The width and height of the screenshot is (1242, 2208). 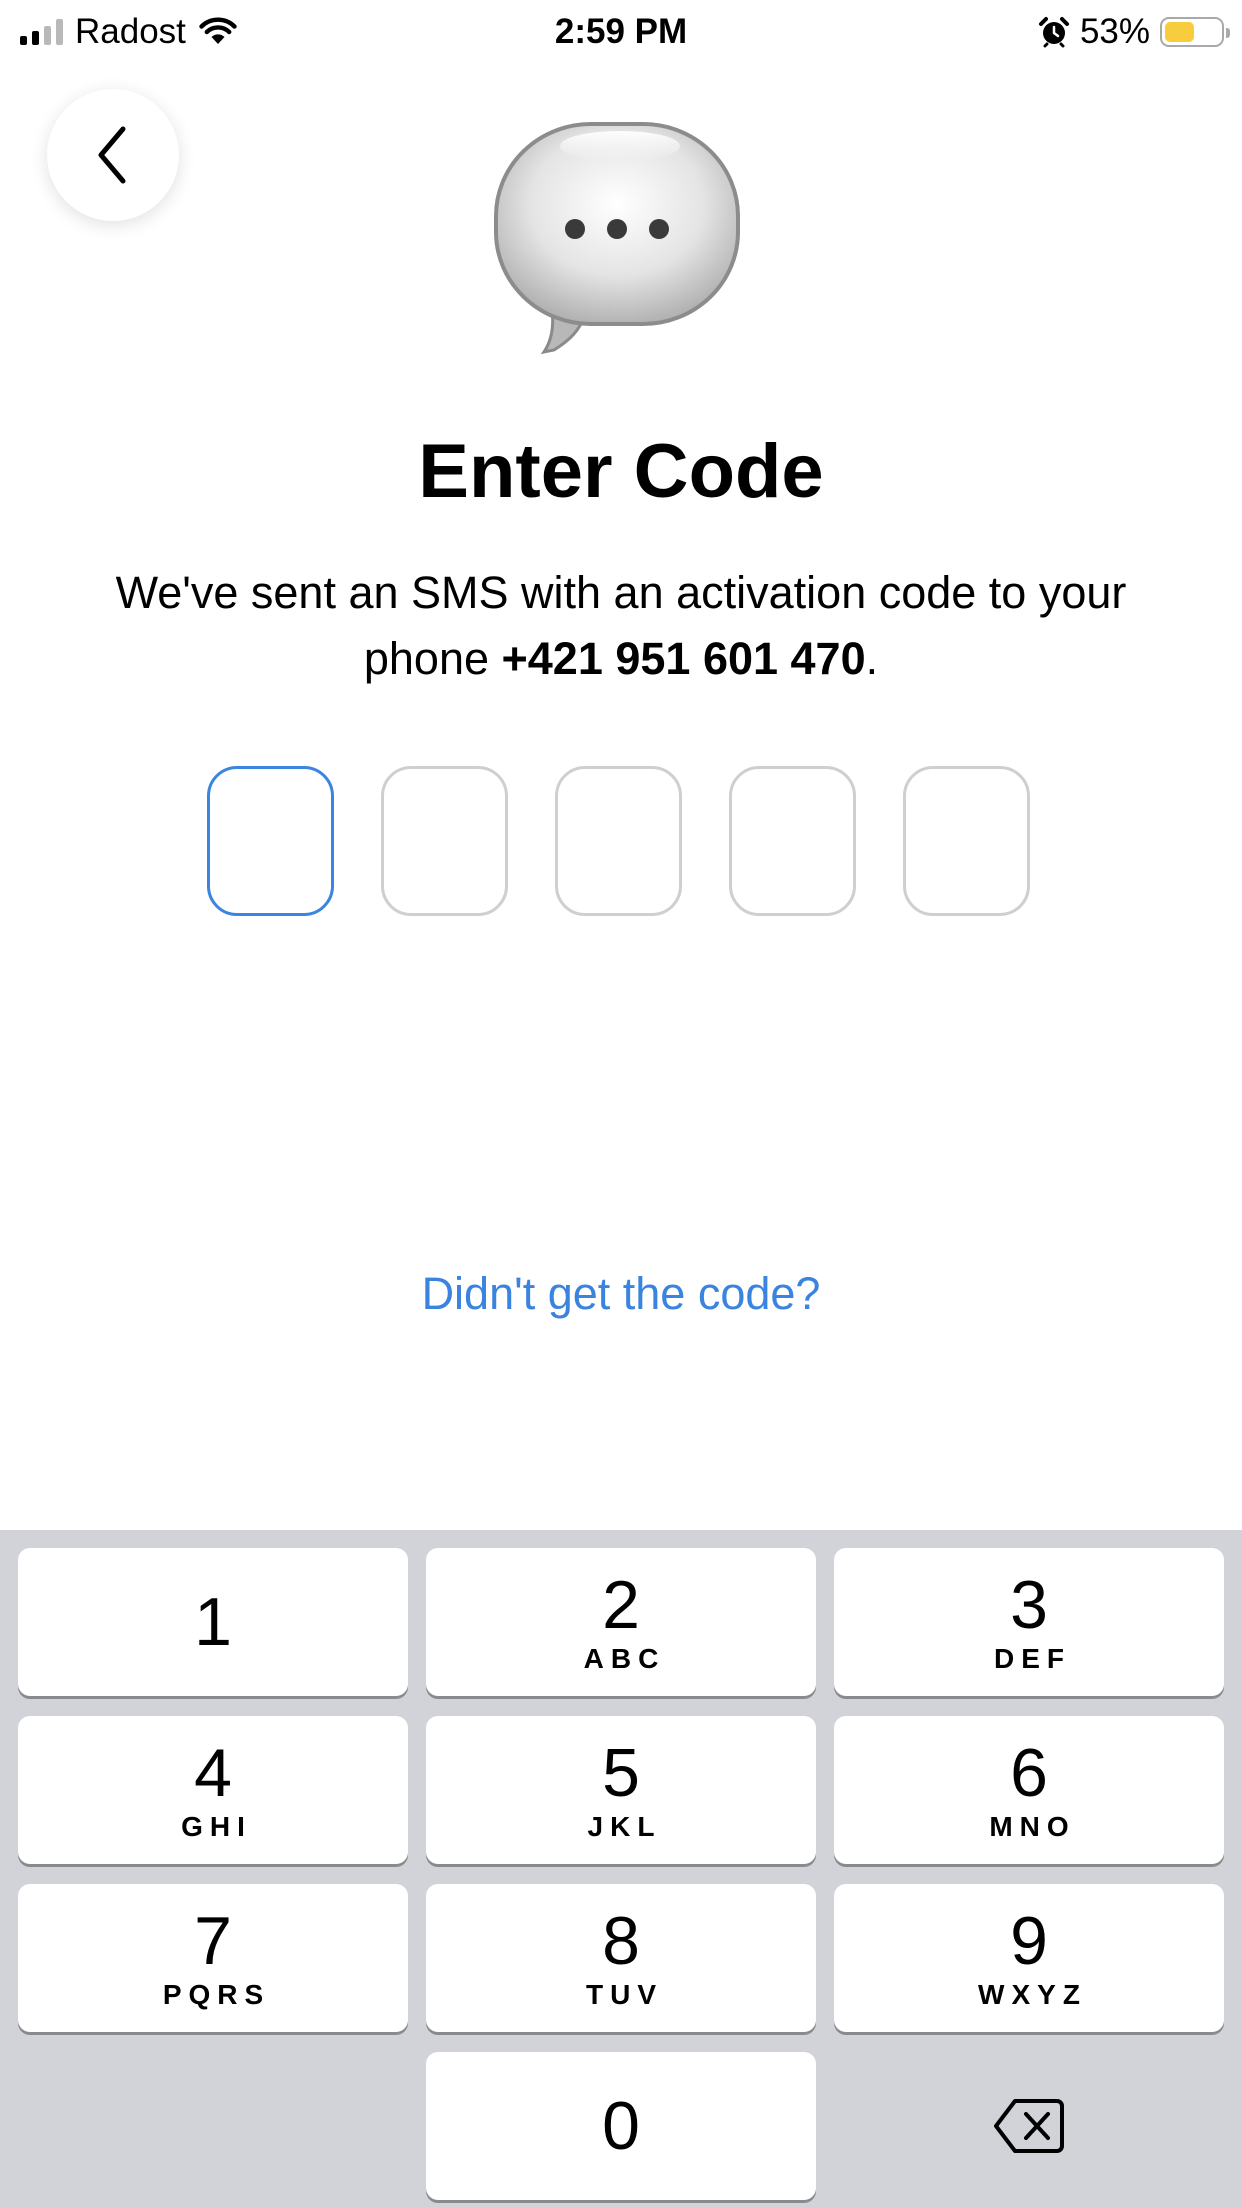 What do you see at coordinates (1029, 1605) in the screenshot?
I see `key-number: 3` at bounding box center [1029, 1605].